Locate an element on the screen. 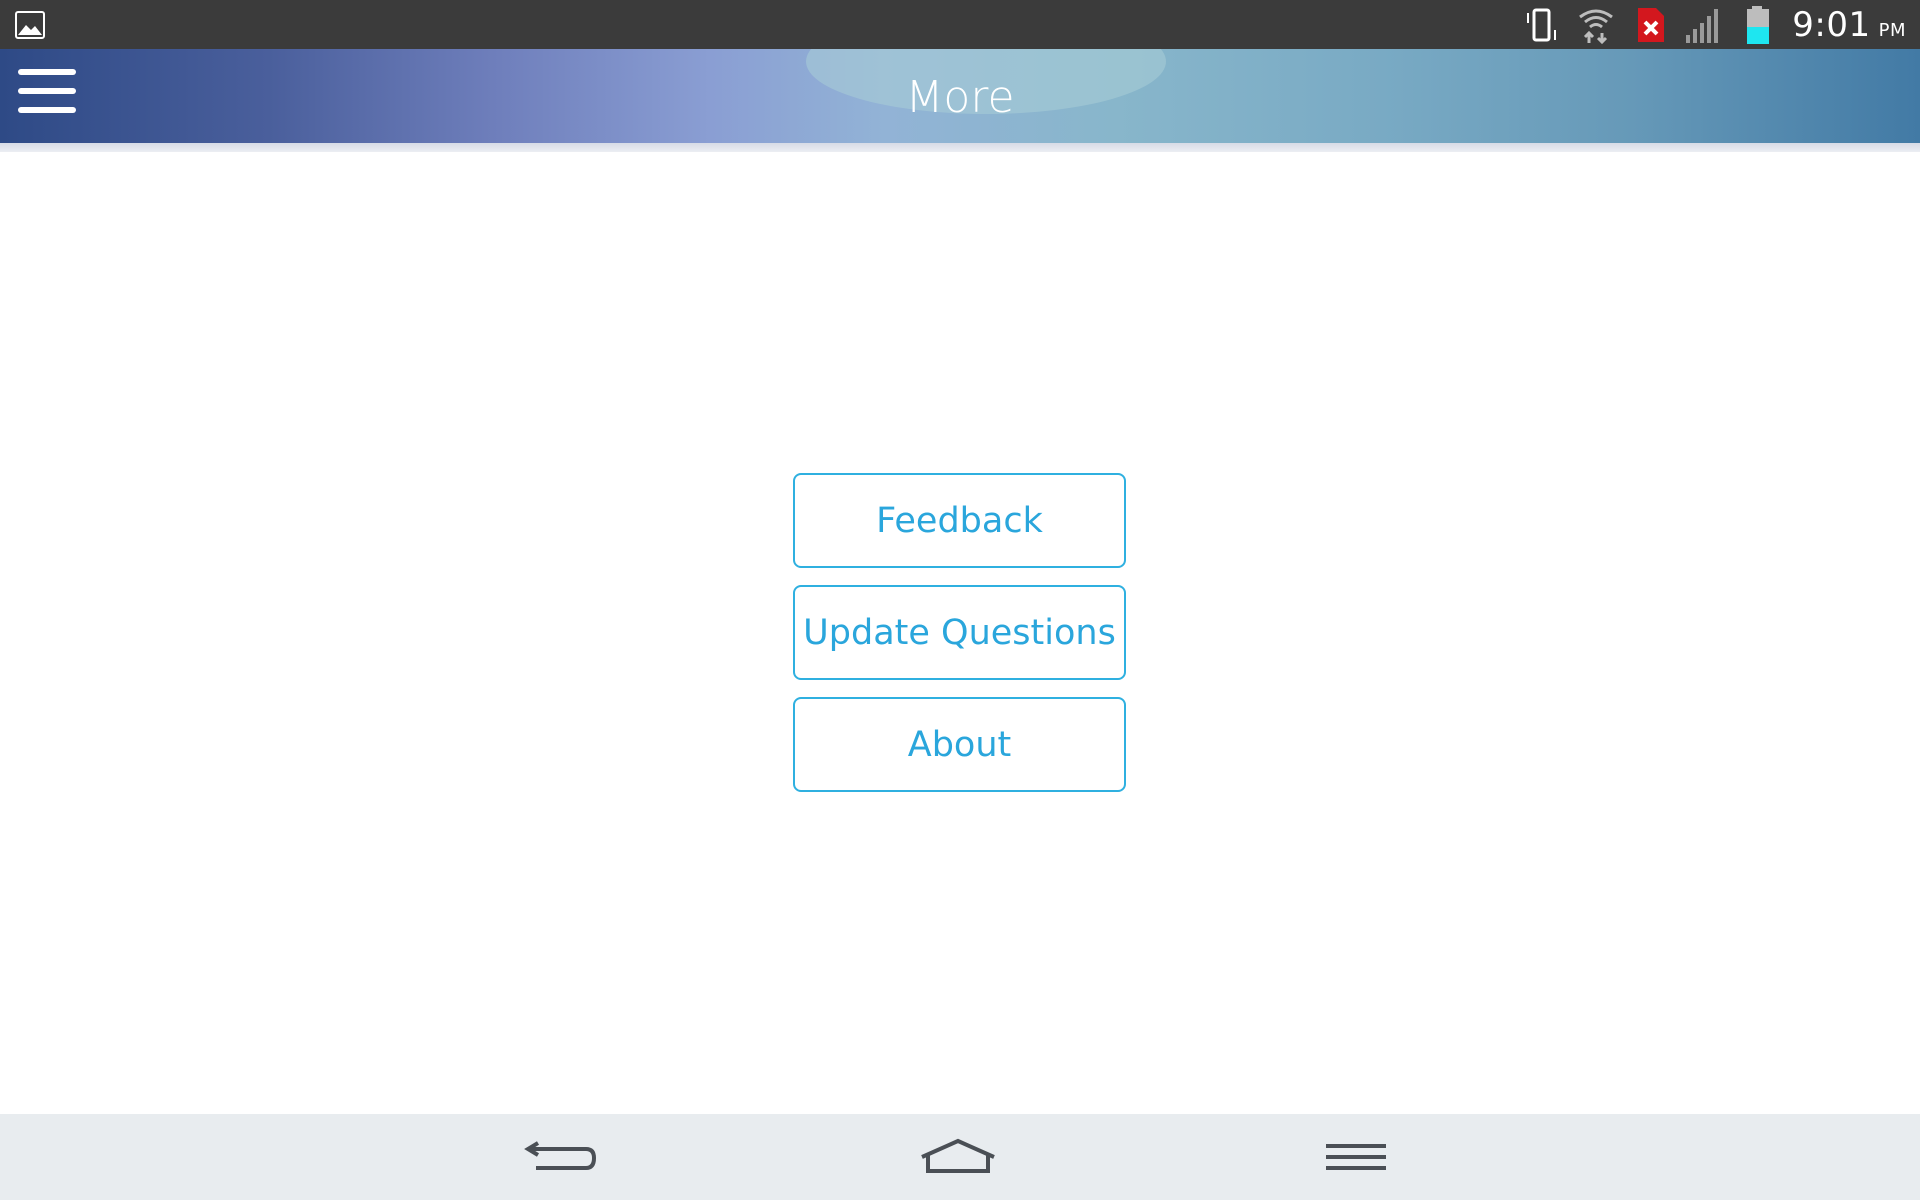 Image resolution: width=1920 pixels, height=1200 pixels. gallery-icon is located at coordinates (30, 25).